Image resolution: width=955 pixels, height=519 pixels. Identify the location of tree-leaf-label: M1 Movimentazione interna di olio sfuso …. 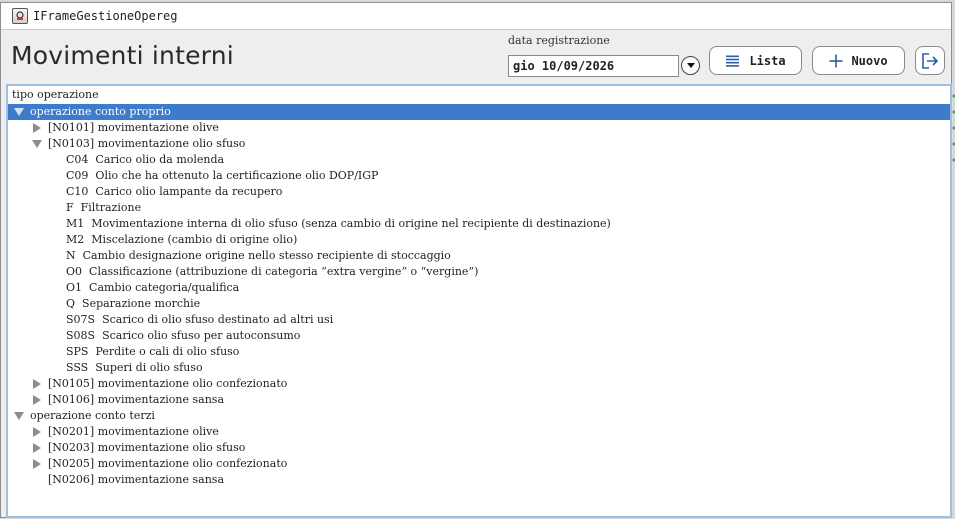
(338, 224).